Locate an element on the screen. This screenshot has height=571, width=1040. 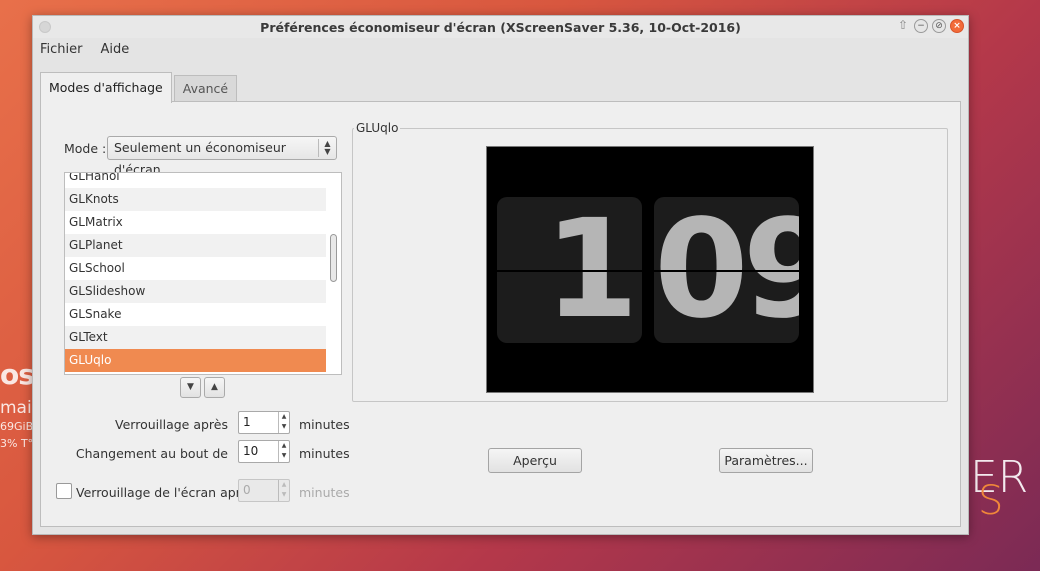
preview-frame-title: GLUqlo is located at coordinates (377, 128).